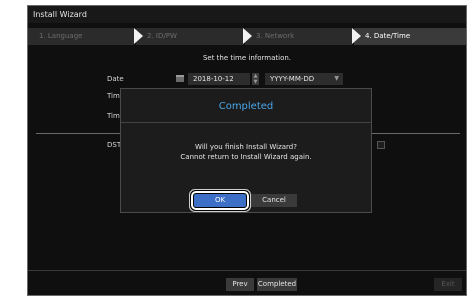 This screenshot has width=469, height=298. I want to click on dst-checkbox, so click(381, 145).